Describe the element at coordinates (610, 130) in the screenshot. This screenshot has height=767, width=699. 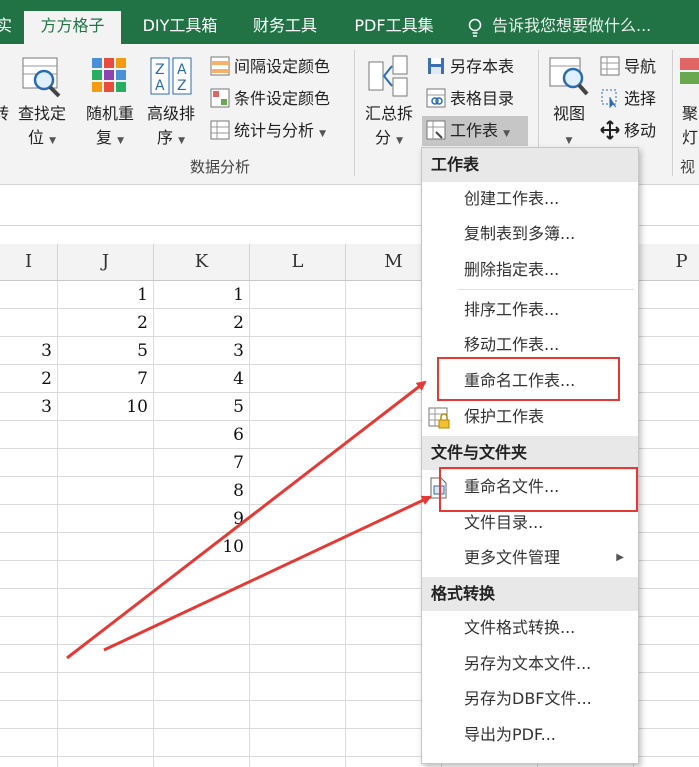
I see `move-arrows-icon` at that location.